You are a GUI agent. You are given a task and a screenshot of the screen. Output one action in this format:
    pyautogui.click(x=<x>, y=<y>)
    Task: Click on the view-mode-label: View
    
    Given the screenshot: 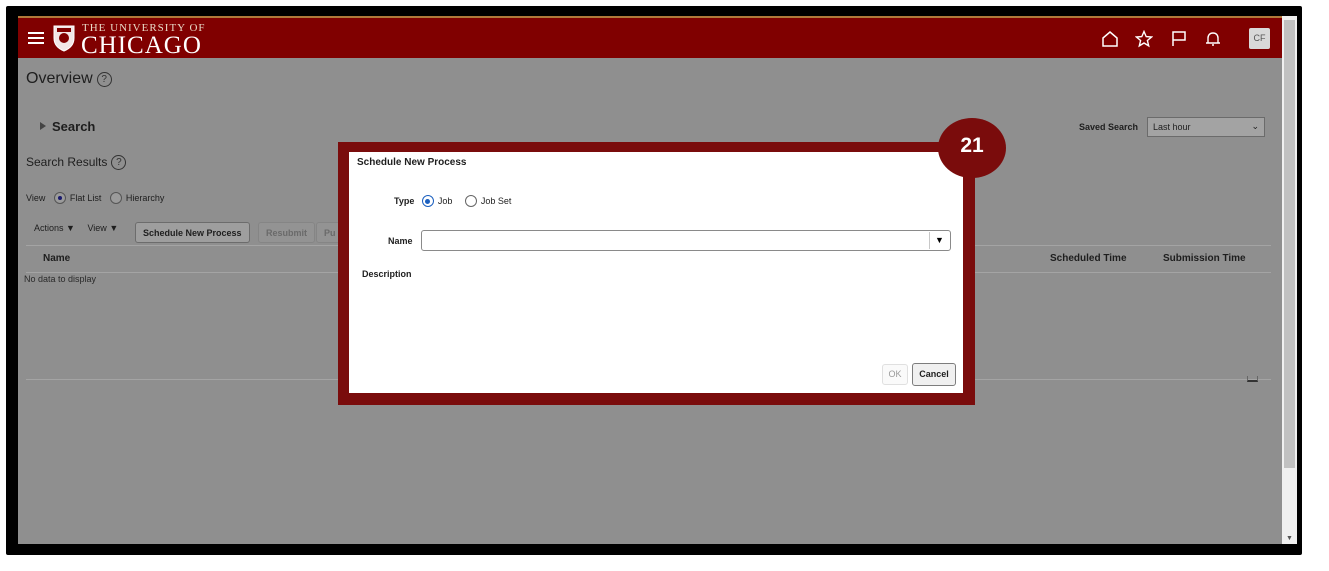 What is the action you would take?
    pyautogui.click(x=36, y=198)
    